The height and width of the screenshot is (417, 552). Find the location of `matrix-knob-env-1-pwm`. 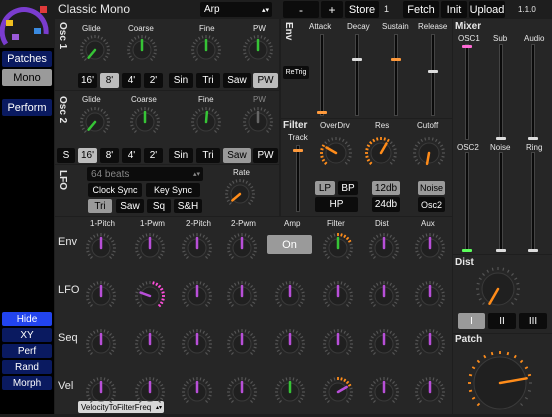

matrix-knob-env-1-pwm is located at coordinates (150, 248).